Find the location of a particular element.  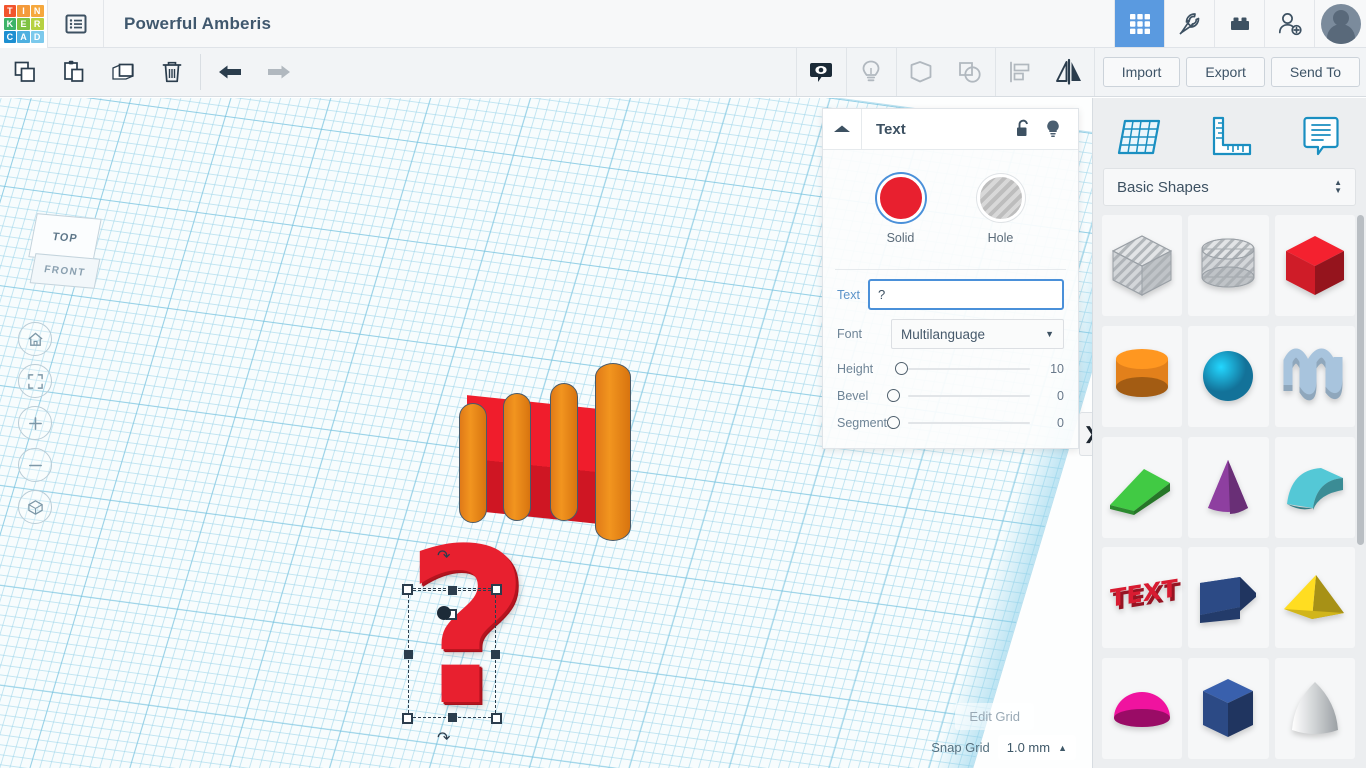

rotate-handle-bottom: ↷ is located at coordinates (443, 738).